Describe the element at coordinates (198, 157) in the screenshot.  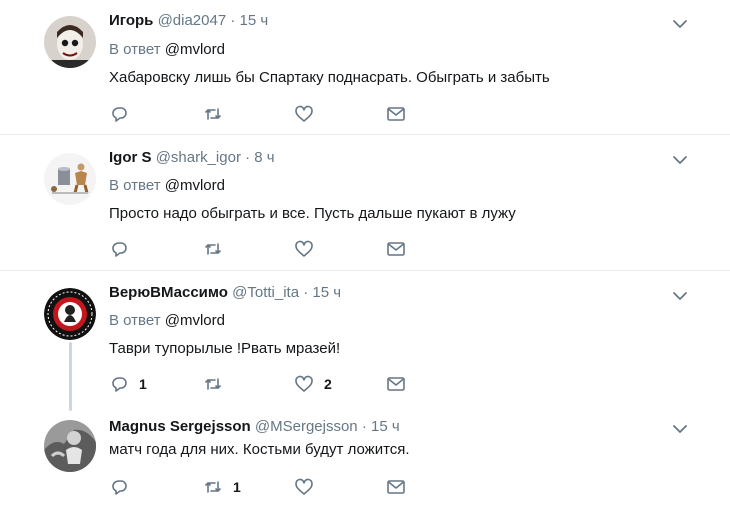
I see `user-handle: @shark_igor` at that location.